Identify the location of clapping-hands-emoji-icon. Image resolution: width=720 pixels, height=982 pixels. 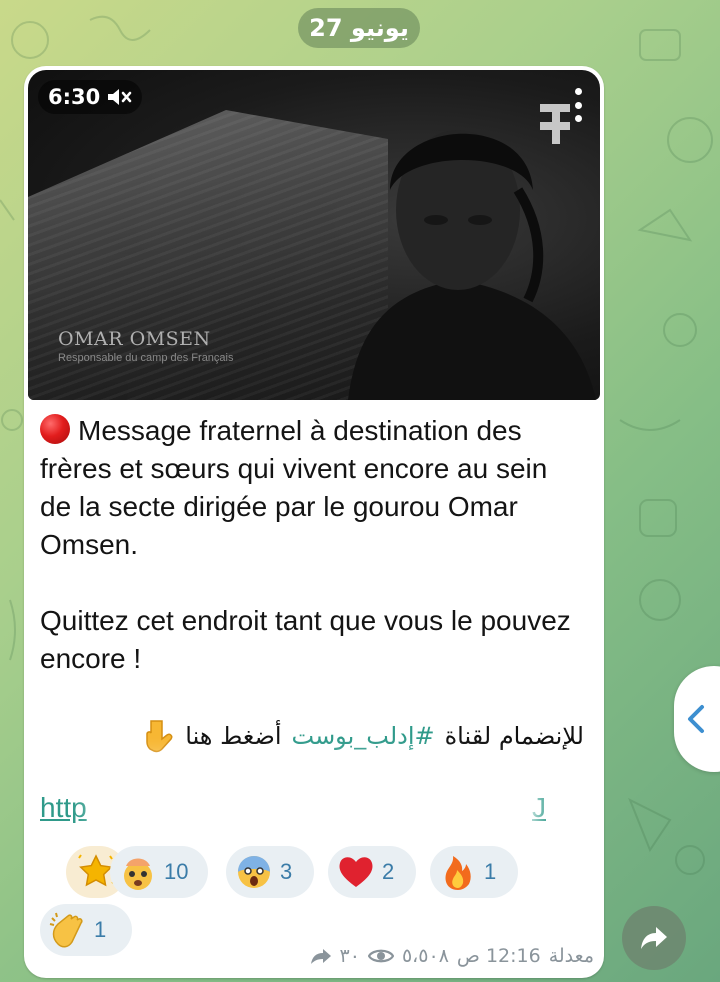
(66, 930).